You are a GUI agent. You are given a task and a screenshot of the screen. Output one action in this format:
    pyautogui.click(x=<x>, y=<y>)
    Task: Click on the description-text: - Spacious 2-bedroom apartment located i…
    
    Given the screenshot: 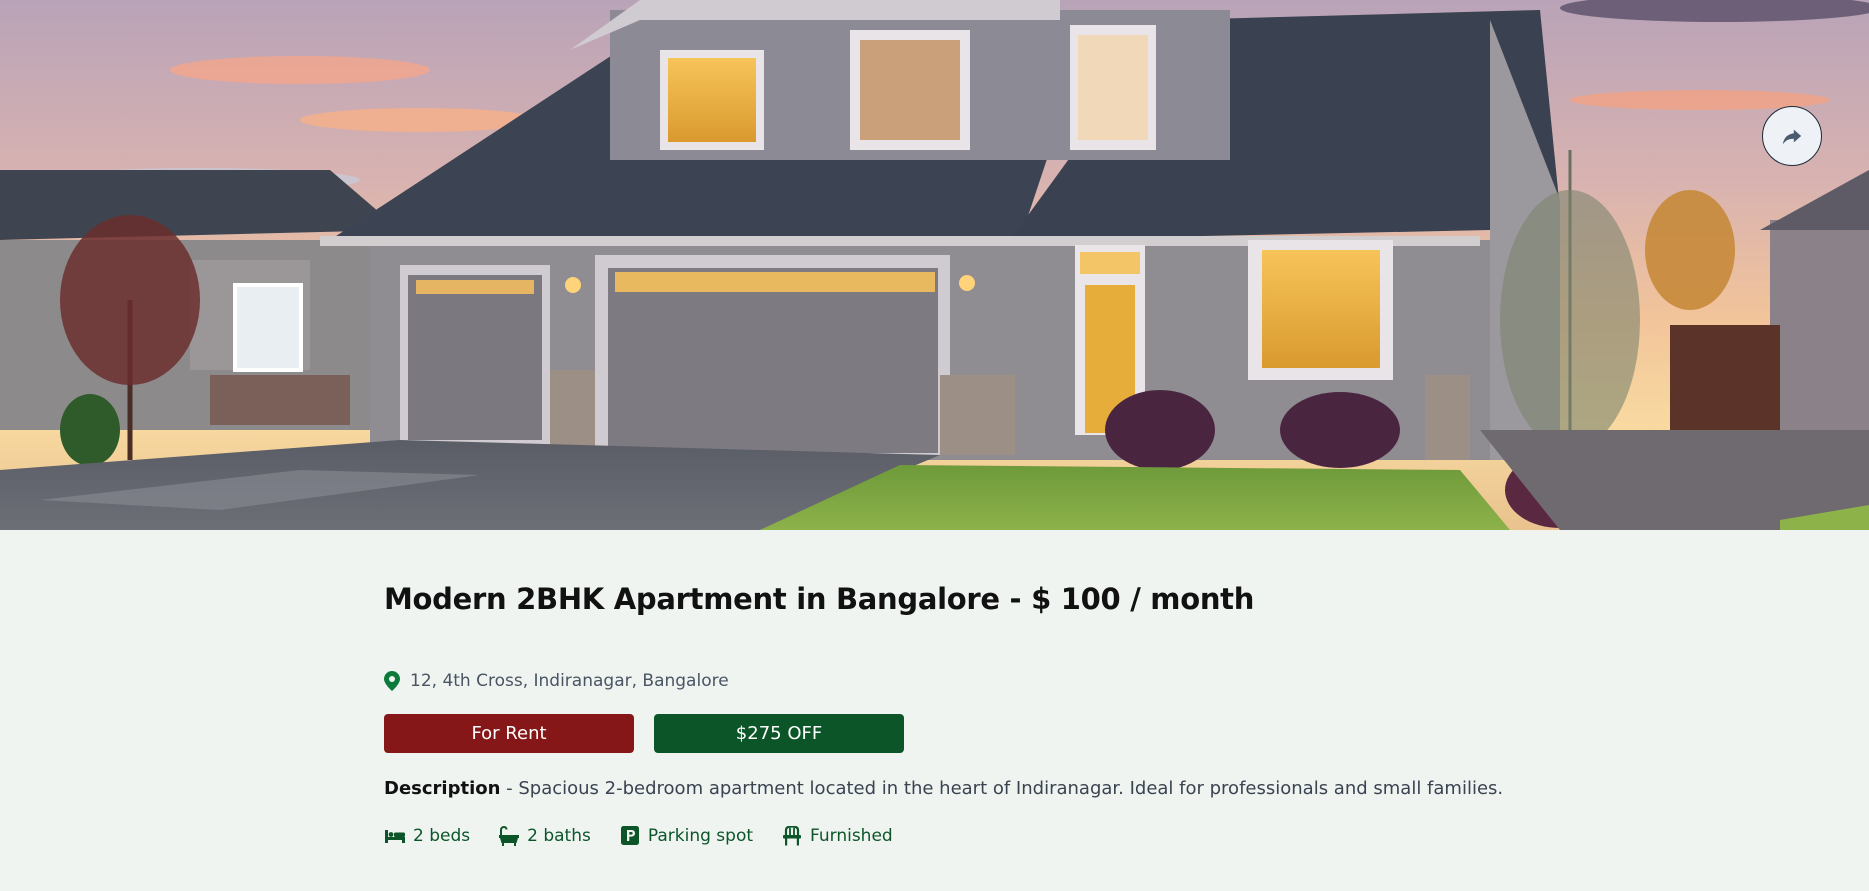 What is the action you would take?
    pyautogui.click(x=1002, y=788)
    